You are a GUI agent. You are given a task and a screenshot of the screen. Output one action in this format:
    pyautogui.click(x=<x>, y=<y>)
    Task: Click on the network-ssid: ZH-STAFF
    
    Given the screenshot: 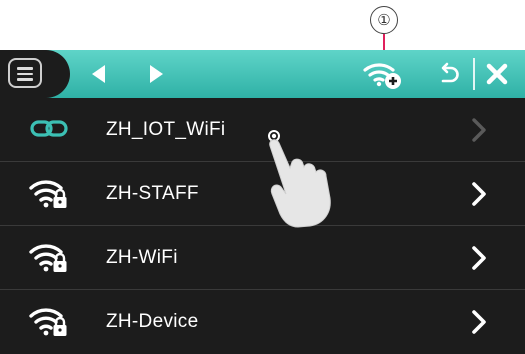 What is the action you would take?
    pyautogui.click(x=152, y=193)
    